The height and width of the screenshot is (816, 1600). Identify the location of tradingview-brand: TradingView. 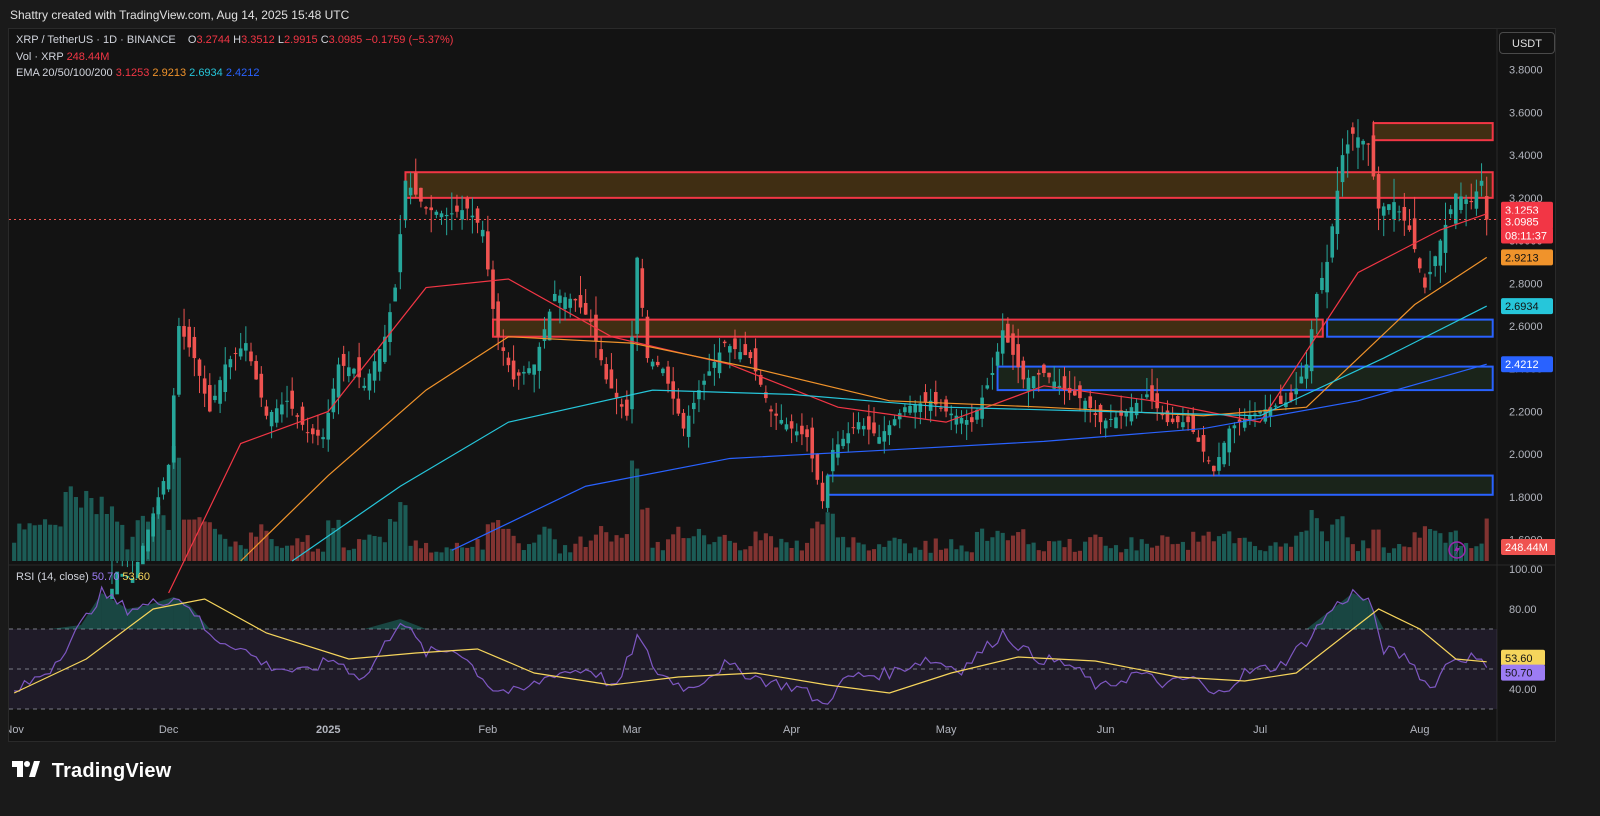
(91, 772).